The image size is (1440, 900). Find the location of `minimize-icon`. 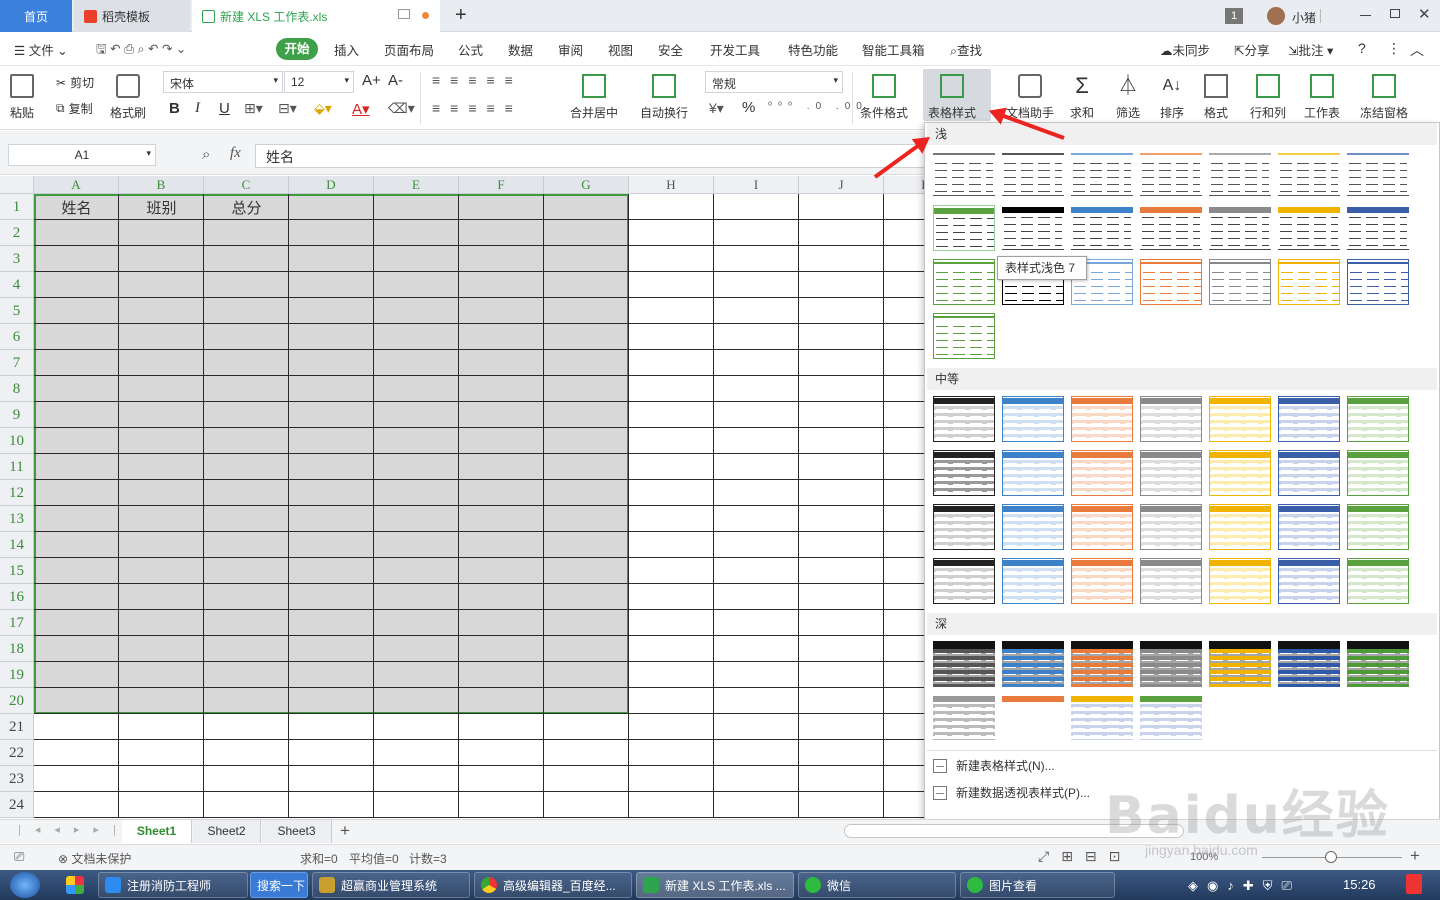

minimize-icon is located at coordinates (1365, 15).